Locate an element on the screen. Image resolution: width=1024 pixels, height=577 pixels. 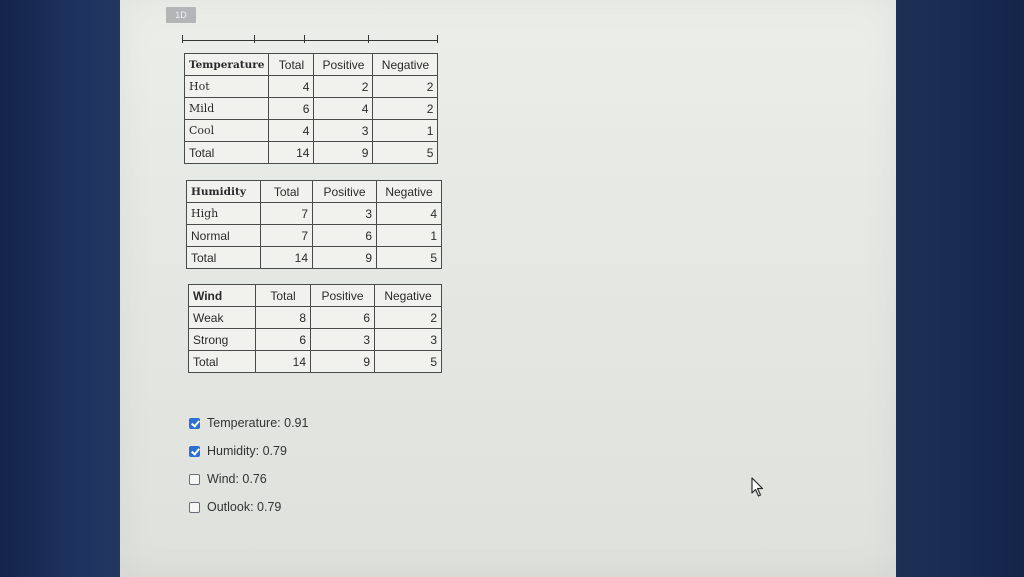
row-label: Strong is located at coordinates (222, 339).